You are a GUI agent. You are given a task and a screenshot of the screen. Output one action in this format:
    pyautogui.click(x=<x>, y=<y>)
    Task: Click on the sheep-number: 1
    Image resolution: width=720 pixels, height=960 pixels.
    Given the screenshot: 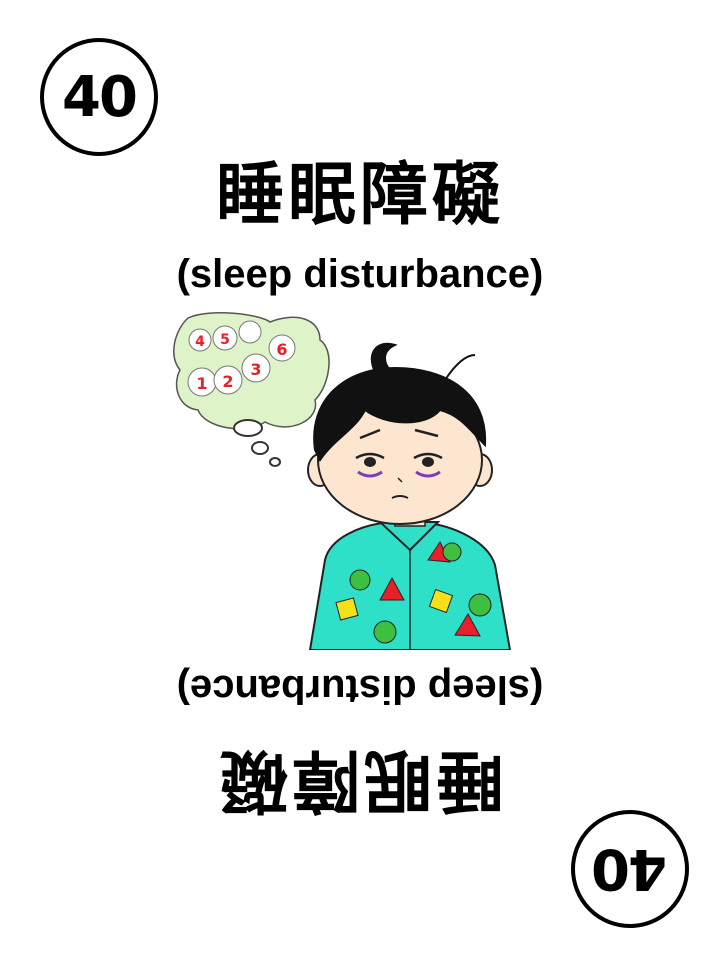 What is the action you would take?
    pyautogui.click(x=201, y=383)
    